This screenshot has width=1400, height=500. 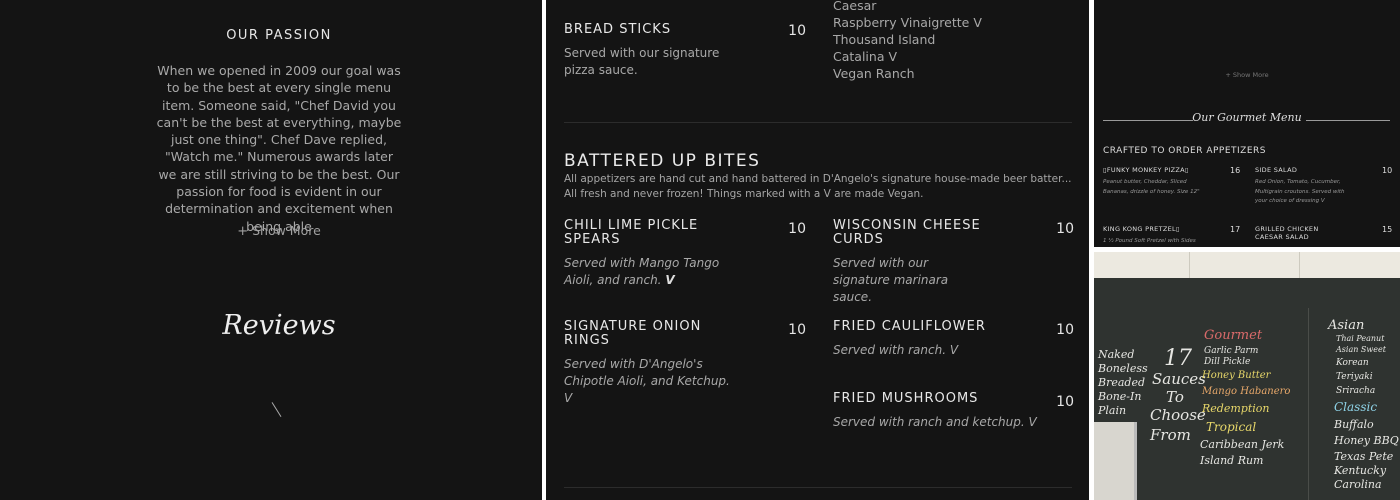 What do you see at coordinates (874, 73) in the screenshot?
I see `dressing-item: Vegan Ranch` at bounding box center [874, 73].